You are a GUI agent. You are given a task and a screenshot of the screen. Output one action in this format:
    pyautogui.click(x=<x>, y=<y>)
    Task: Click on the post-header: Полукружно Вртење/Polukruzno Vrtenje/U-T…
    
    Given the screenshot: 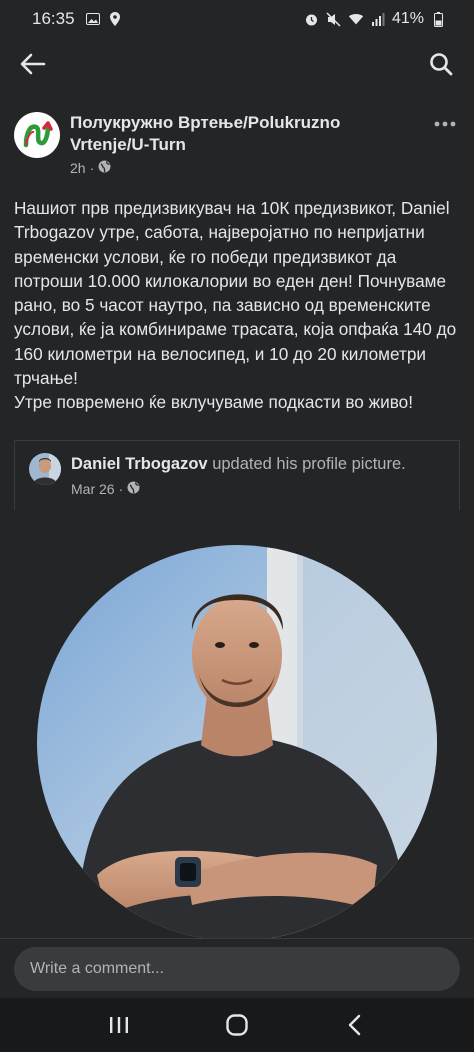 What is the action you would take?
    pyautogui.click(x=237, y=144)
    